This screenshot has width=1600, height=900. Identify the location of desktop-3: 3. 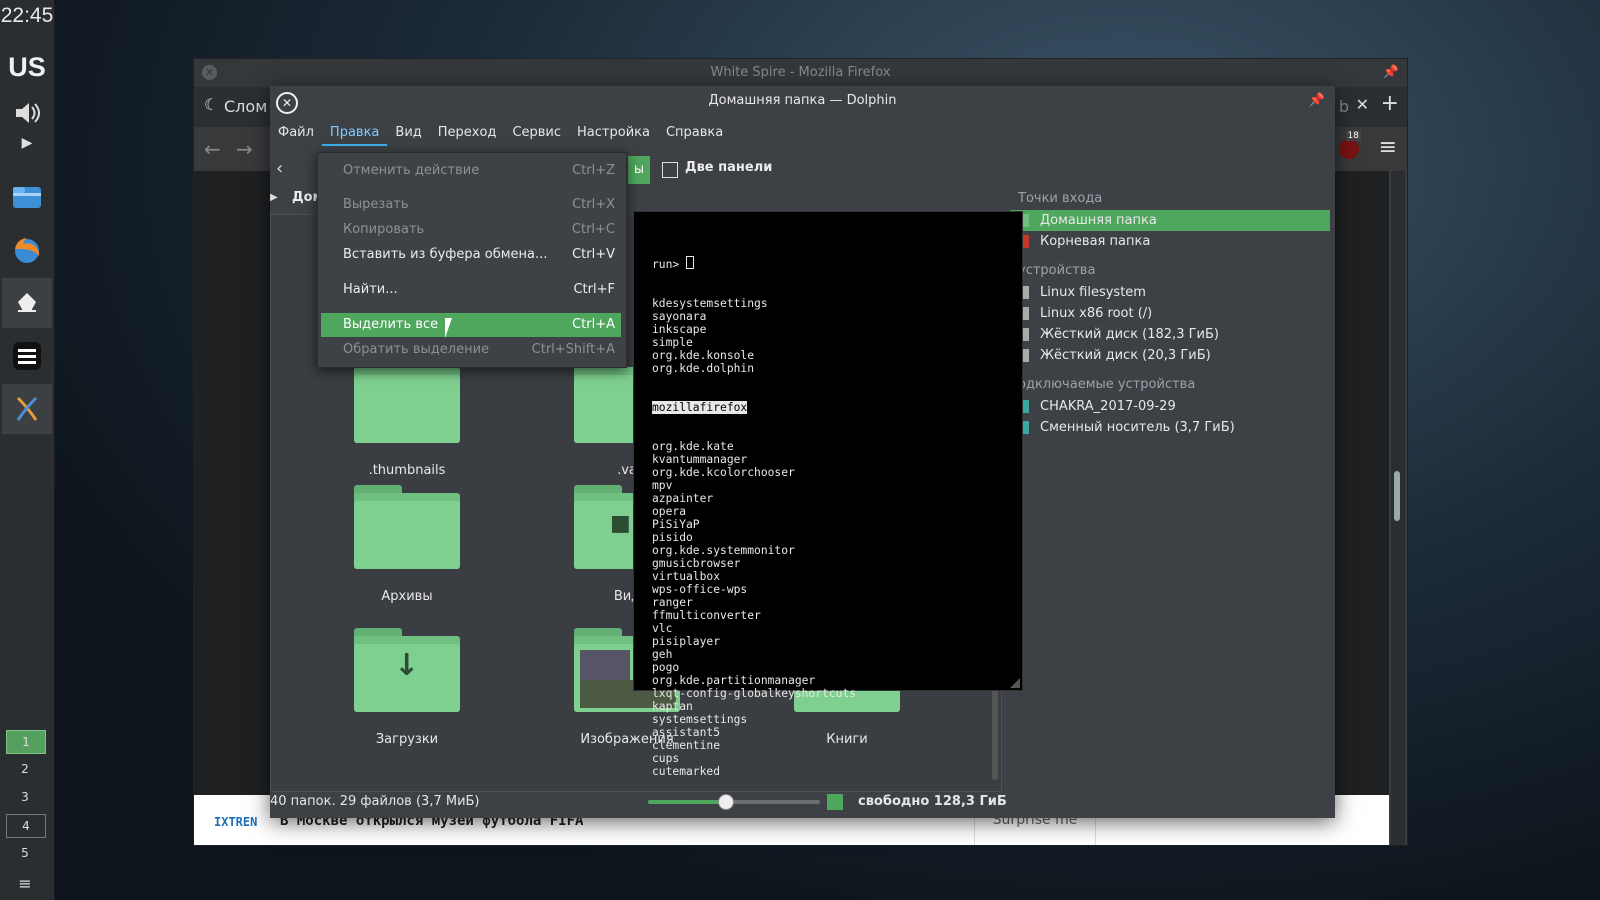
(25, 797).